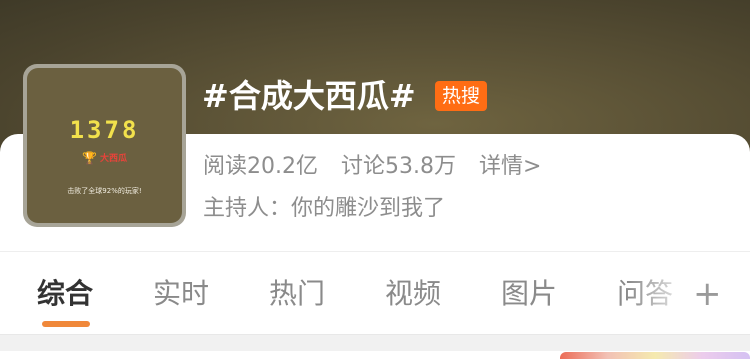  What do you see at coordinates (398, 166) in the screenshot?
I see `discussion-count: 讨论53.8万` at bounding box center [398, 166].